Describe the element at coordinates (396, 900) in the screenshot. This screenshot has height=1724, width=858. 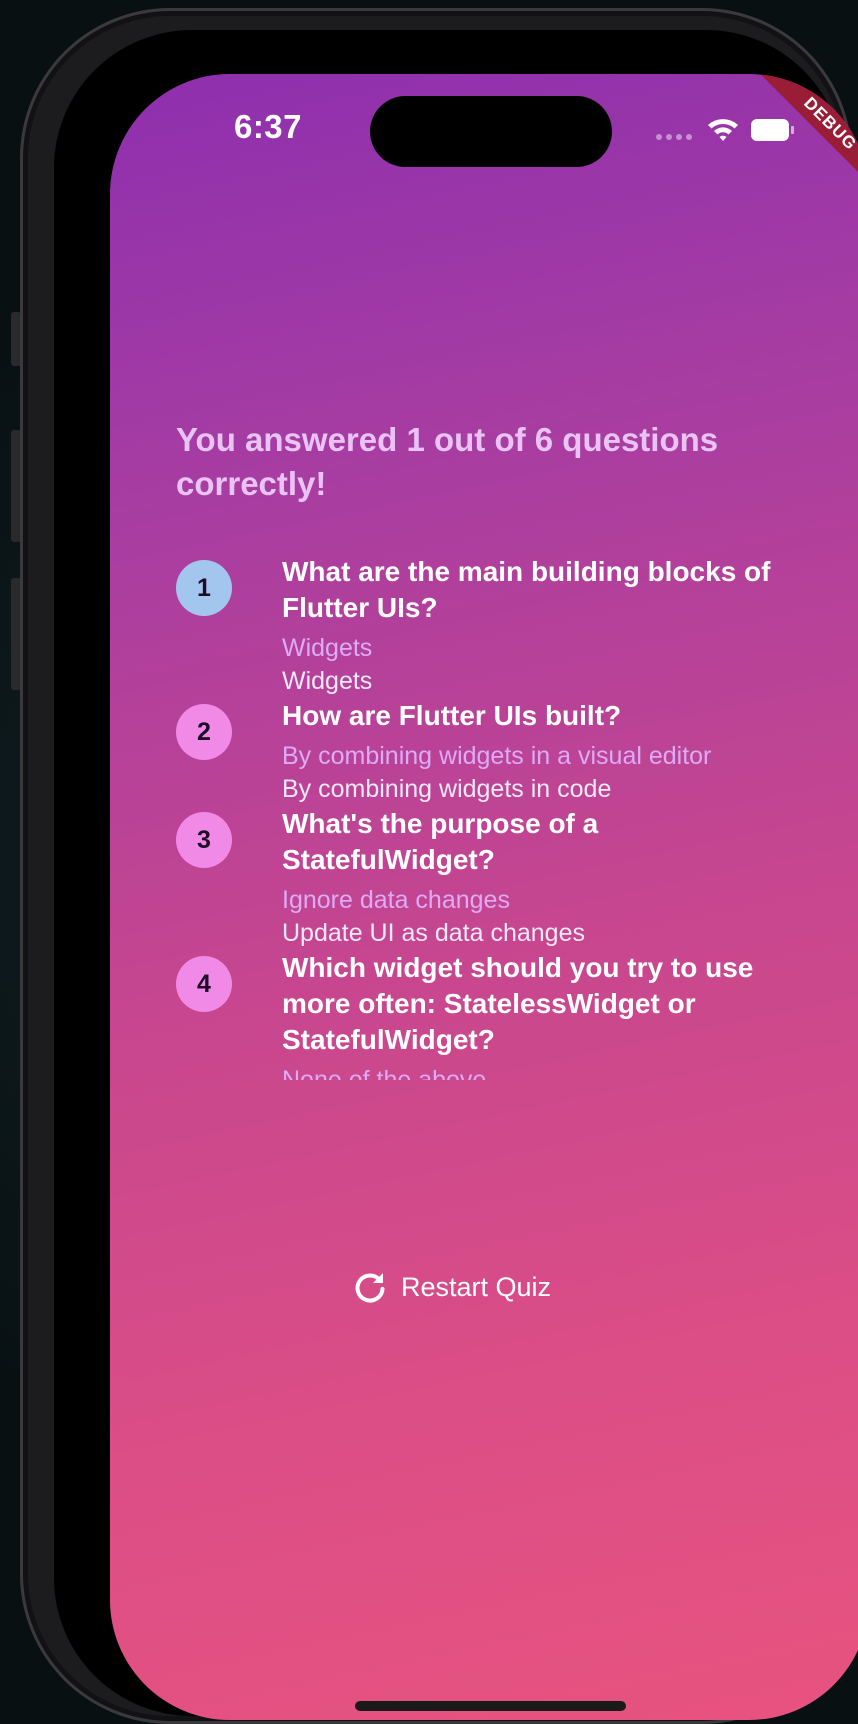
I see `user-answer: Ignore data changes` at that location.